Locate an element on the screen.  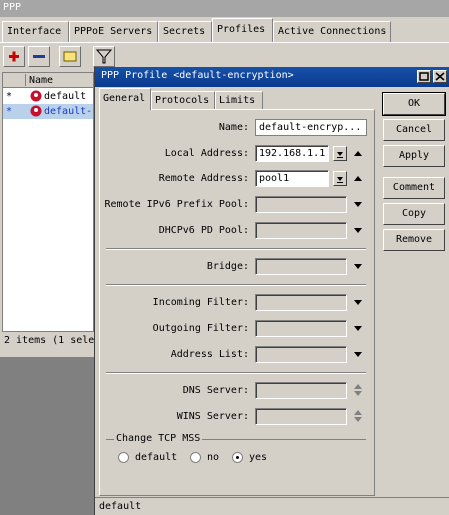
copy-button: Copy is located at coordinates (414, 214).